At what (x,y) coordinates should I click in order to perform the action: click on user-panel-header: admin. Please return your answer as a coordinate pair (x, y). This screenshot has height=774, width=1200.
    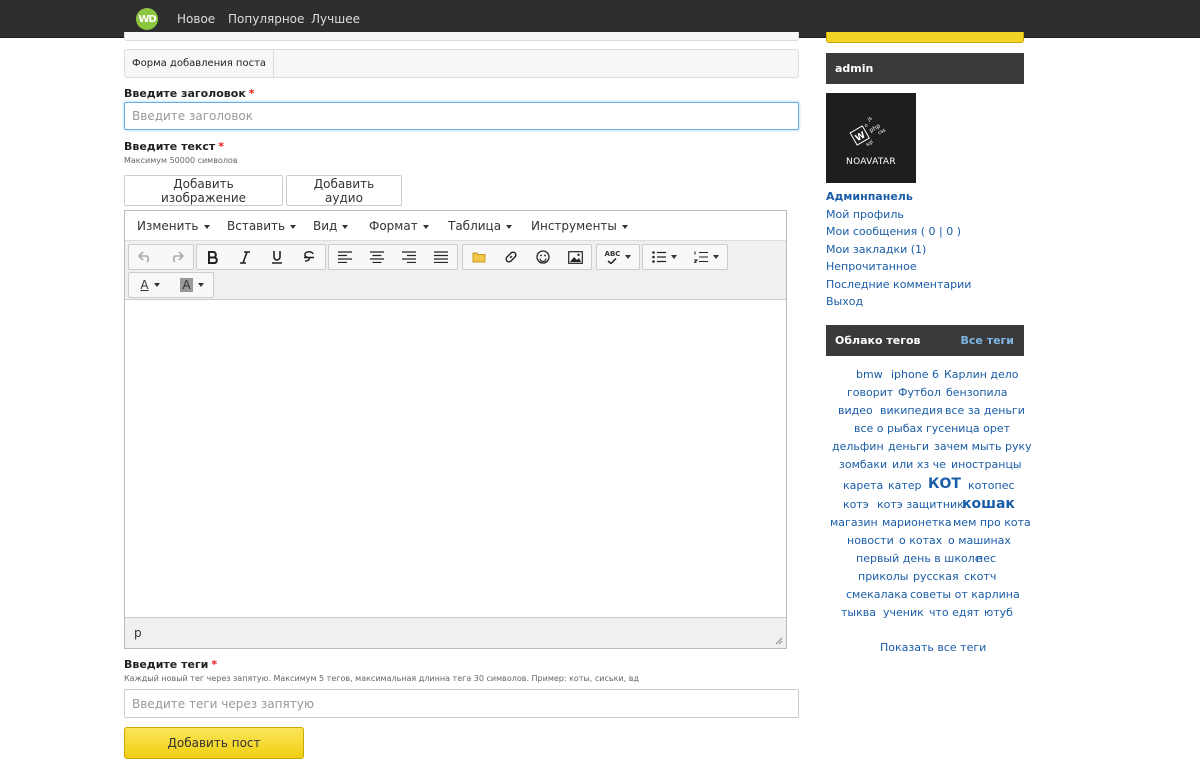
    Looking at the image, I should click on (925, 68).